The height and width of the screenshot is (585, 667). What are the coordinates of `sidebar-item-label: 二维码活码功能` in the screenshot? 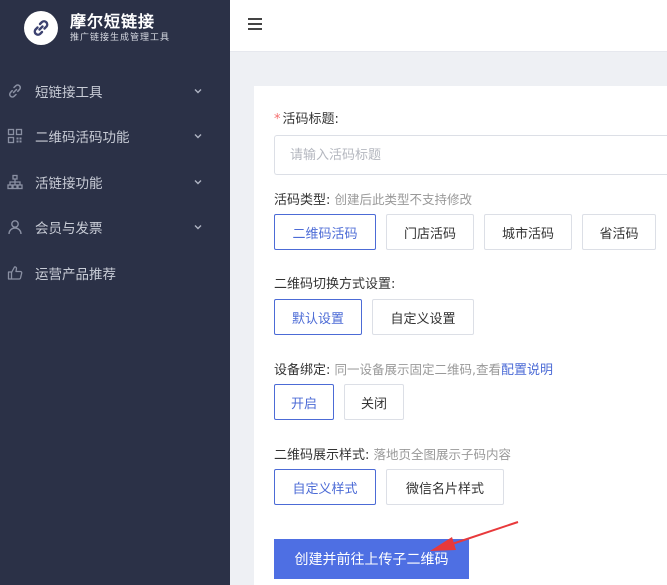 It's located at (82, 138).